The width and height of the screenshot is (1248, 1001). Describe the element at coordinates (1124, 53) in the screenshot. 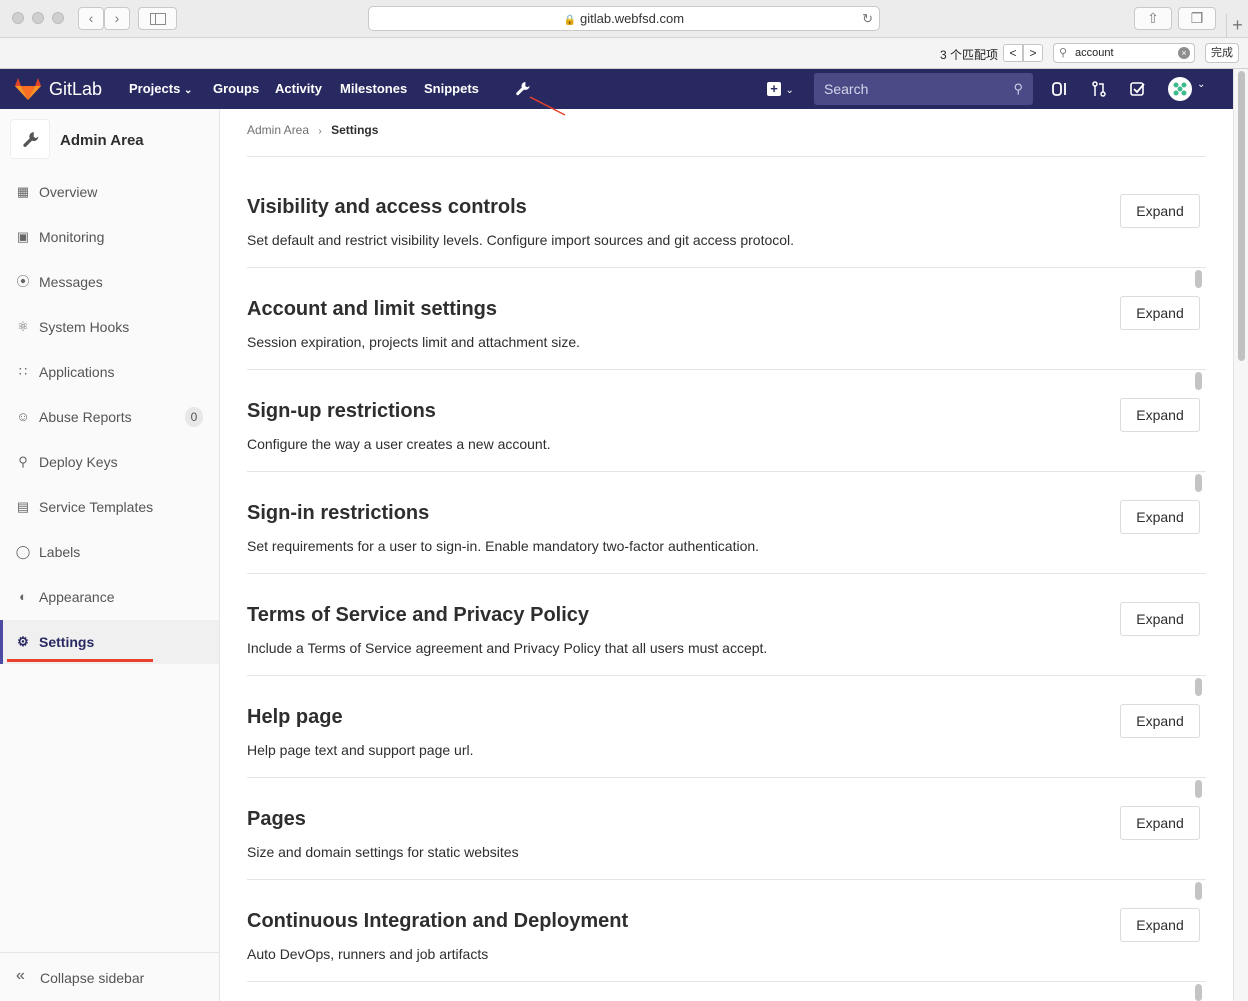

I see `find-input: ⚲ account ×` at that location.